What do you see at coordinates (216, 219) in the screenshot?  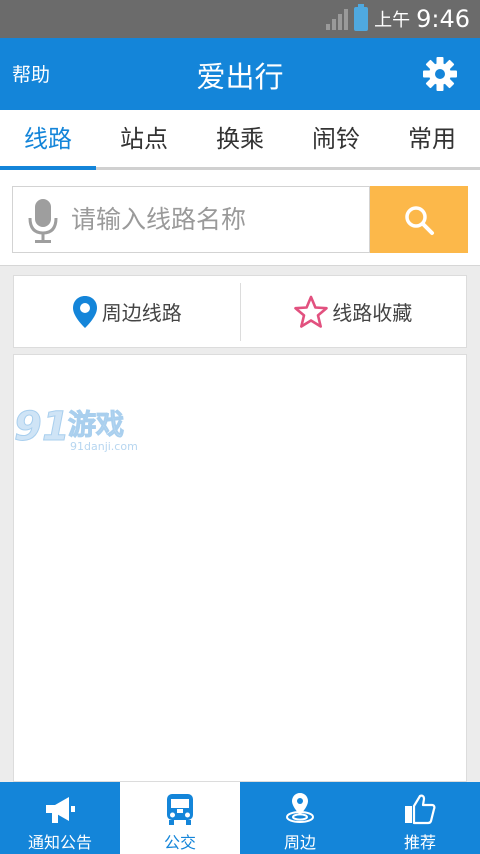 I see `search-input` at bounding box center [216, 219].